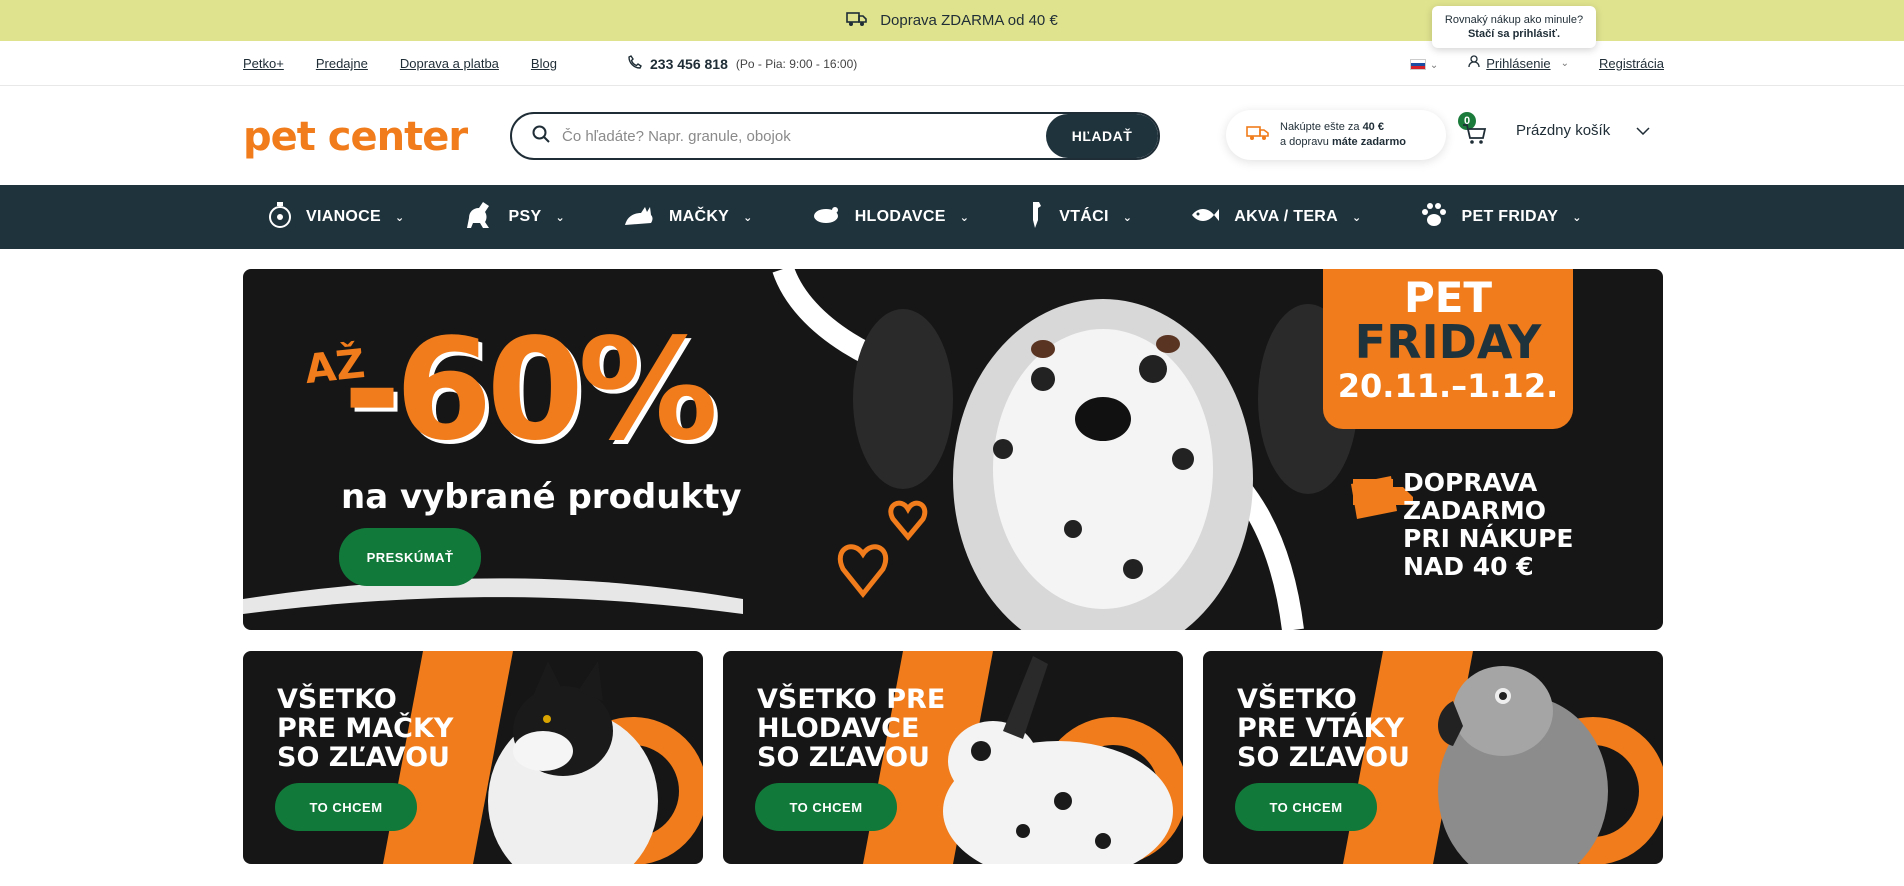 This screenshot has height=886, width=1904. I want to click on freeship-prefix: Nakúpte ešte za, so click(1321, 127).